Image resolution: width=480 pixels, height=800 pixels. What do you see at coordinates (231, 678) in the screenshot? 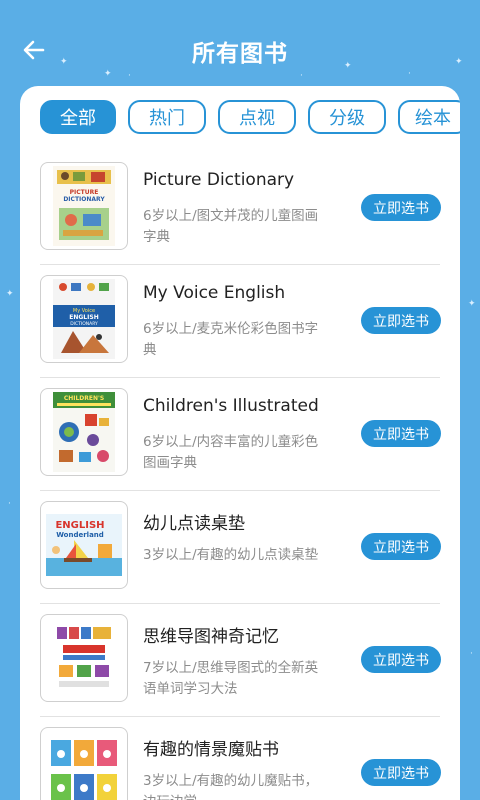
I see `book-description: 7岁以上/思维导图式的全新英语单词学习大法` at bounding box center [231, 678].